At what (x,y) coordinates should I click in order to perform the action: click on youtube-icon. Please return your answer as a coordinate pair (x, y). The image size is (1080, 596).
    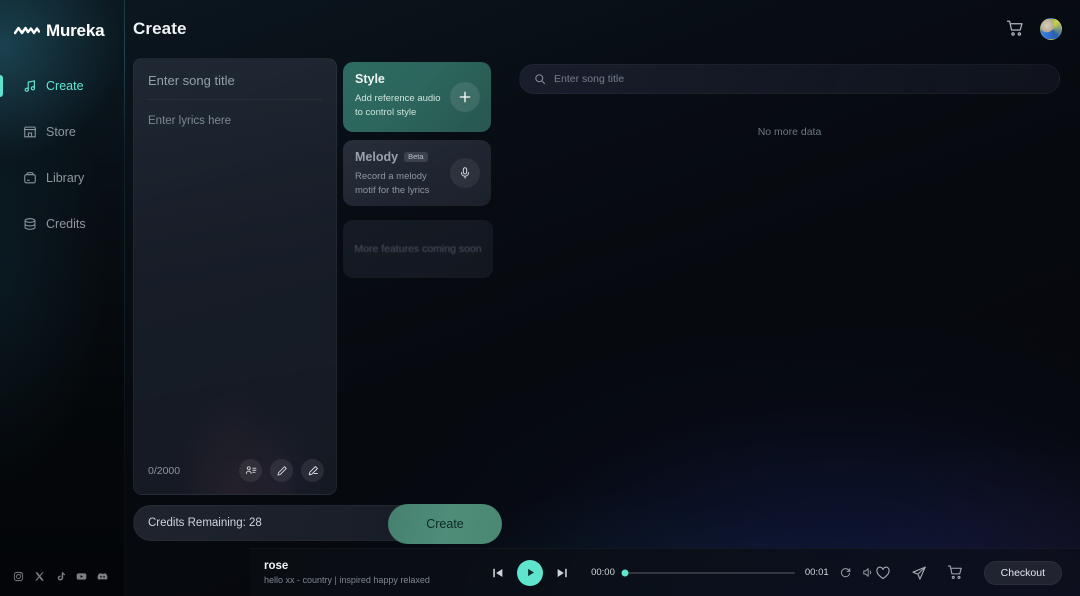
    Looking at the image, I should click on (81, 576).